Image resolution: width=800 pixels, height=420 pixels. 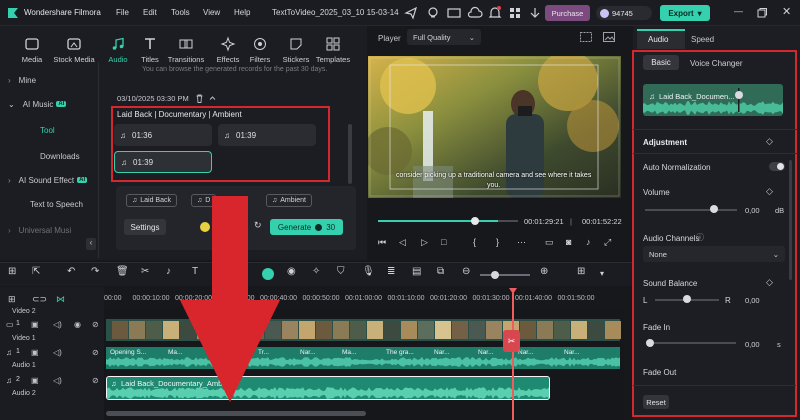 What do you see at coordinates (475, 13) in the screenshot?
I see `cloud-upload-icon` at bounding box center [475, 13].